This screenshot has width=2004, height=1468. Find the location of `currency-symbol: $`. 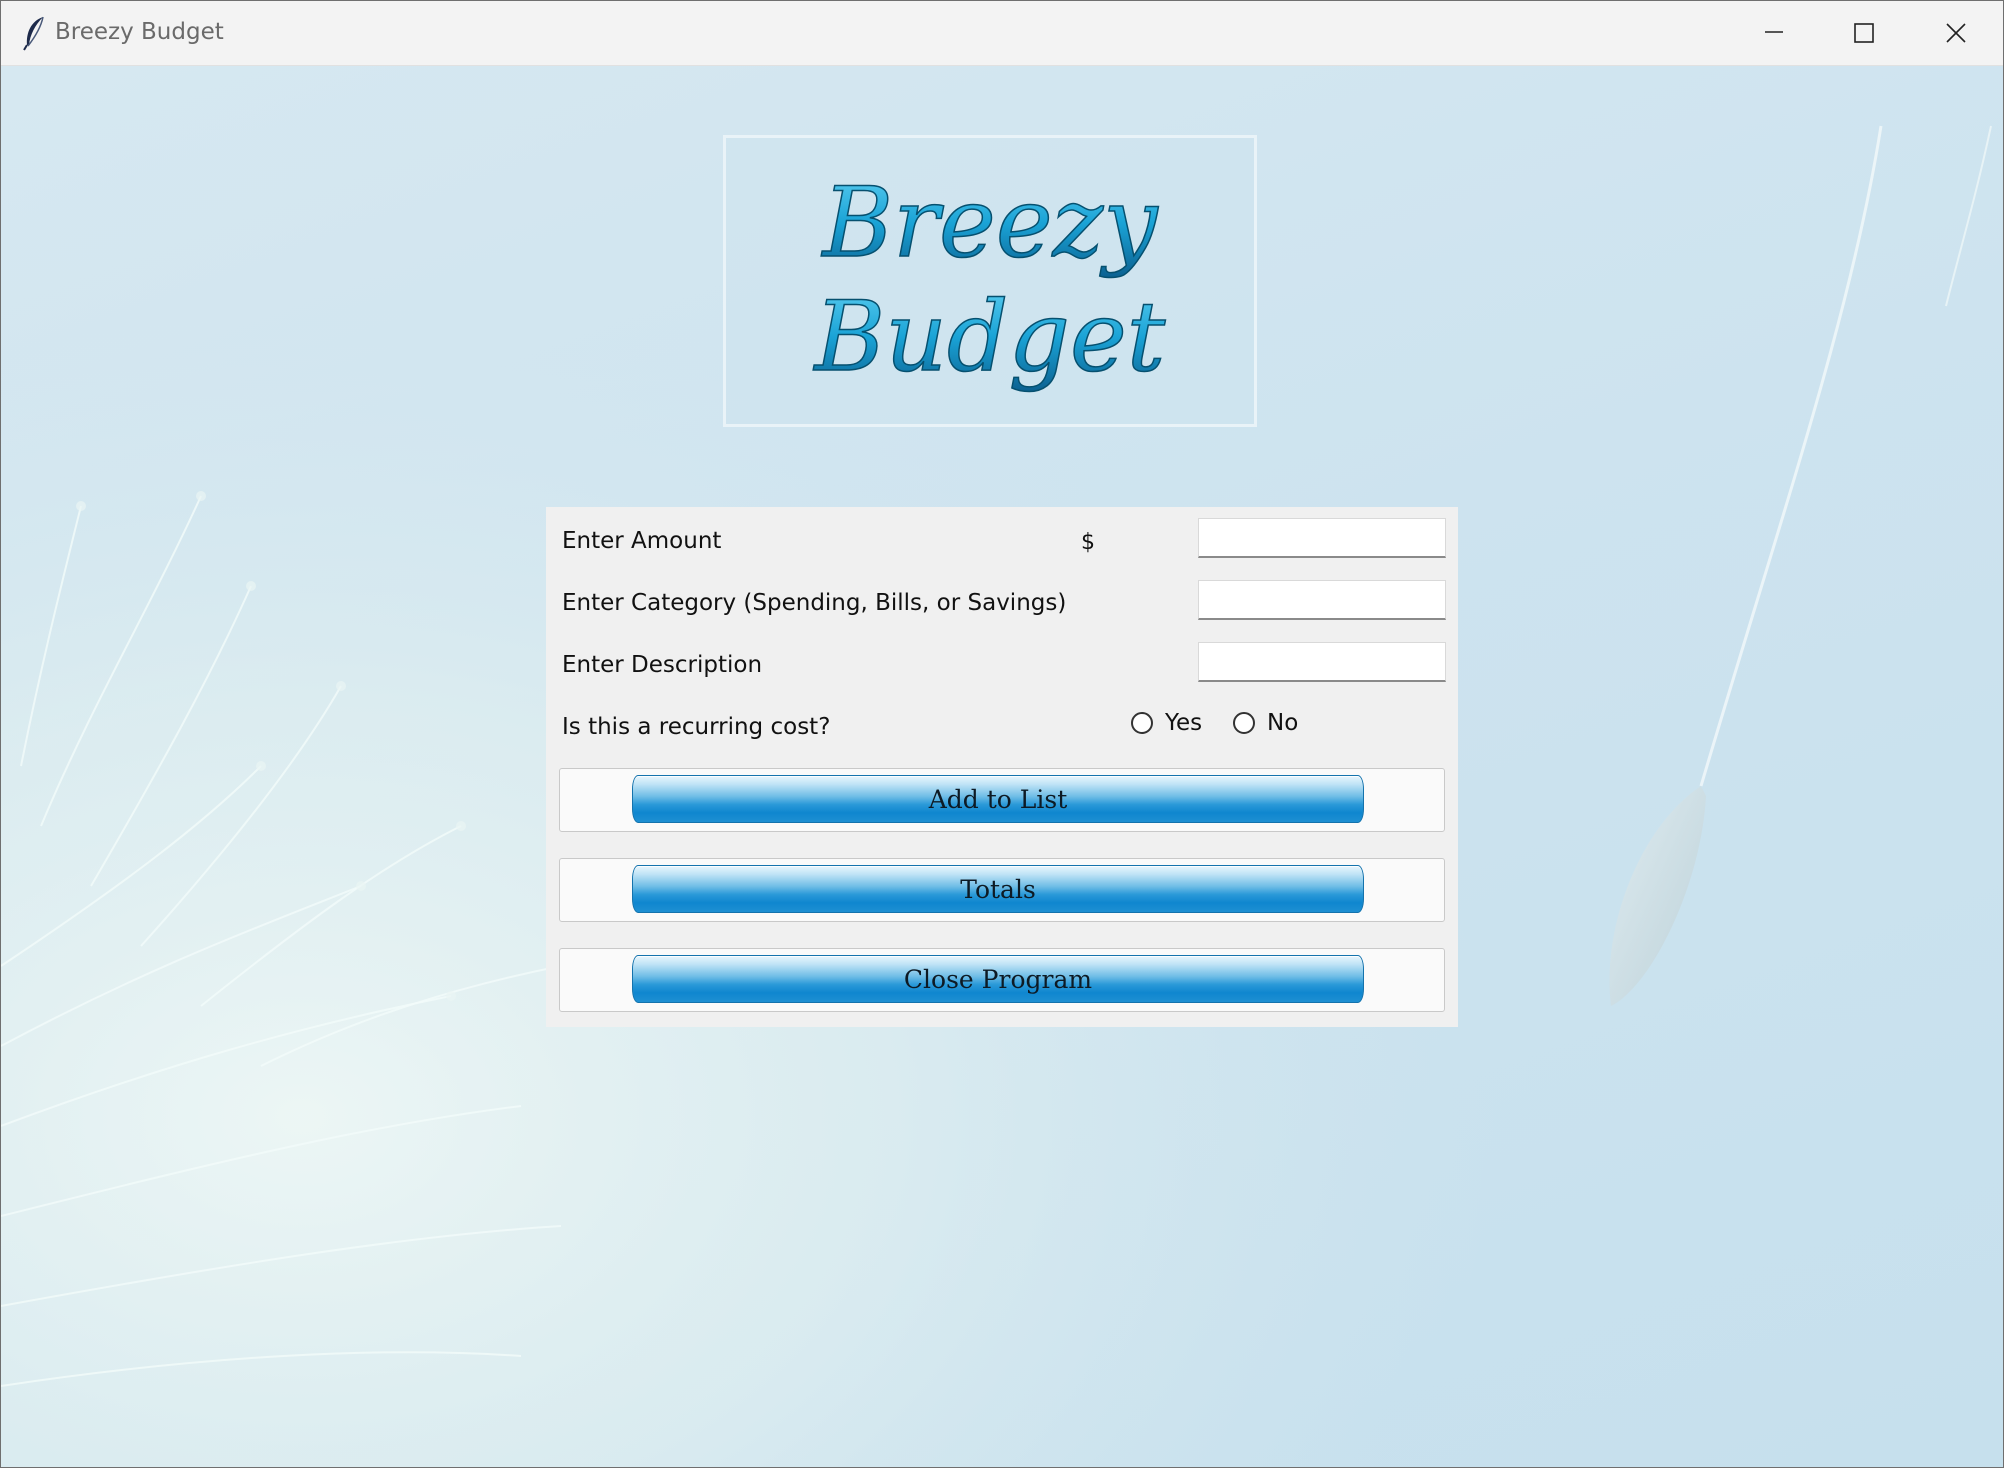

currency-symbol: $ is located at coordinates (1088, 542).